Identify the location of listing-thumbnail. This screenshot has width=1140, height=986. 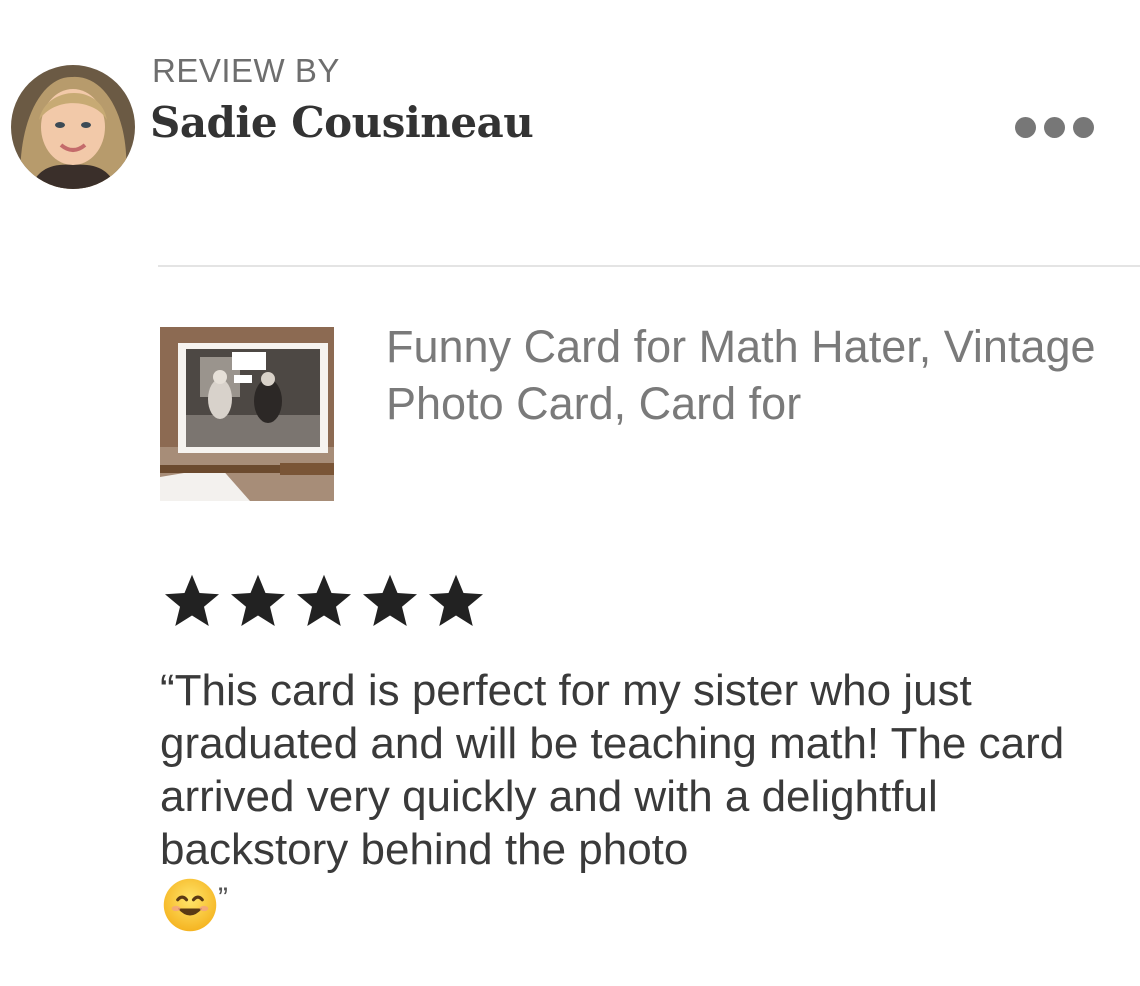
(247, 414).